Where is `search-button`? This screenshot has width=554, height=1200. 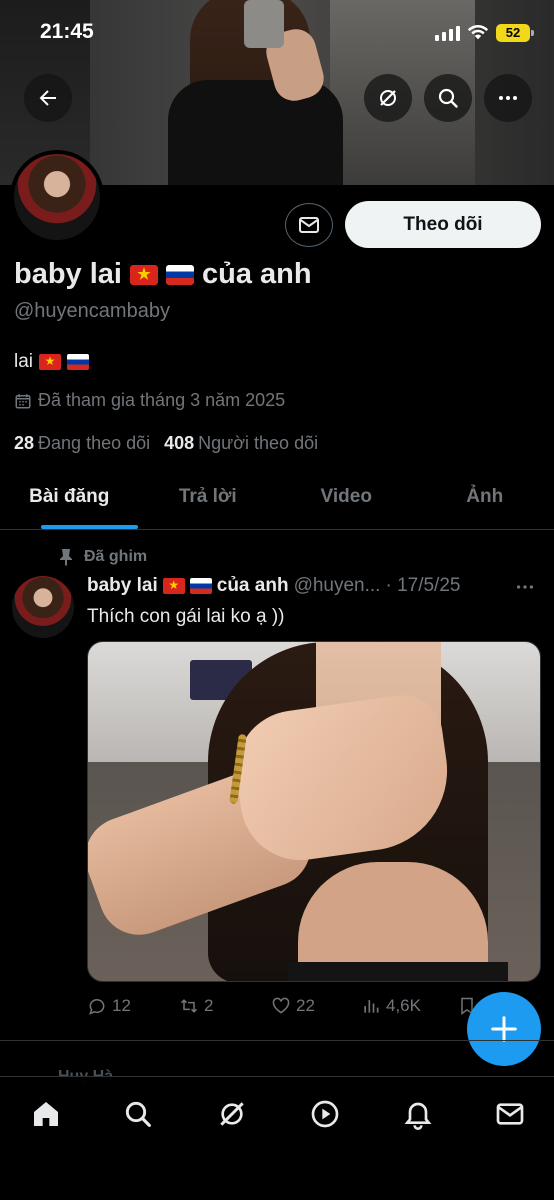
search-button is located at coordinates (448, 98).